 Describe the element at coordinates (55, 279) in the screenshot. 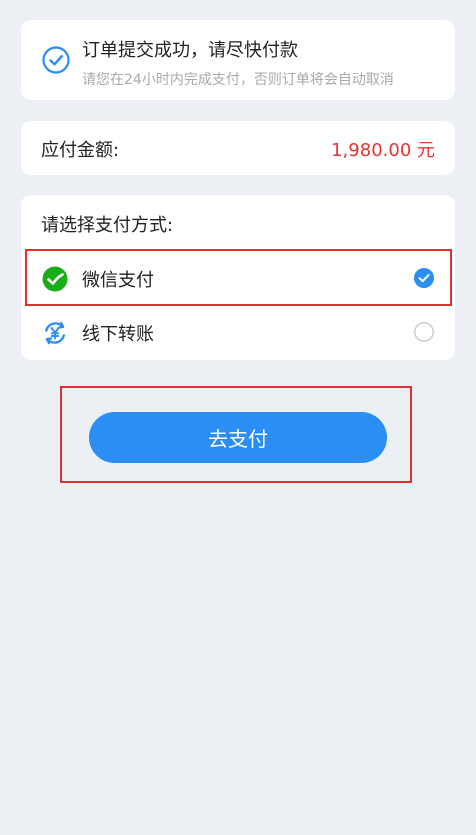

I see `wechat-icon` at that location.